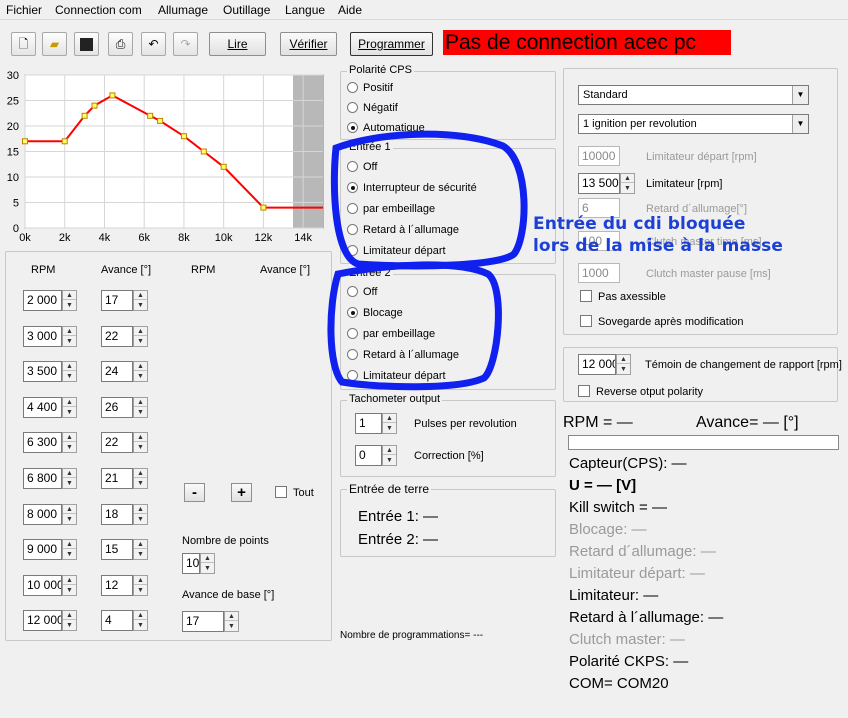  I want to click on undo-button: ↶, so click(153, 44).